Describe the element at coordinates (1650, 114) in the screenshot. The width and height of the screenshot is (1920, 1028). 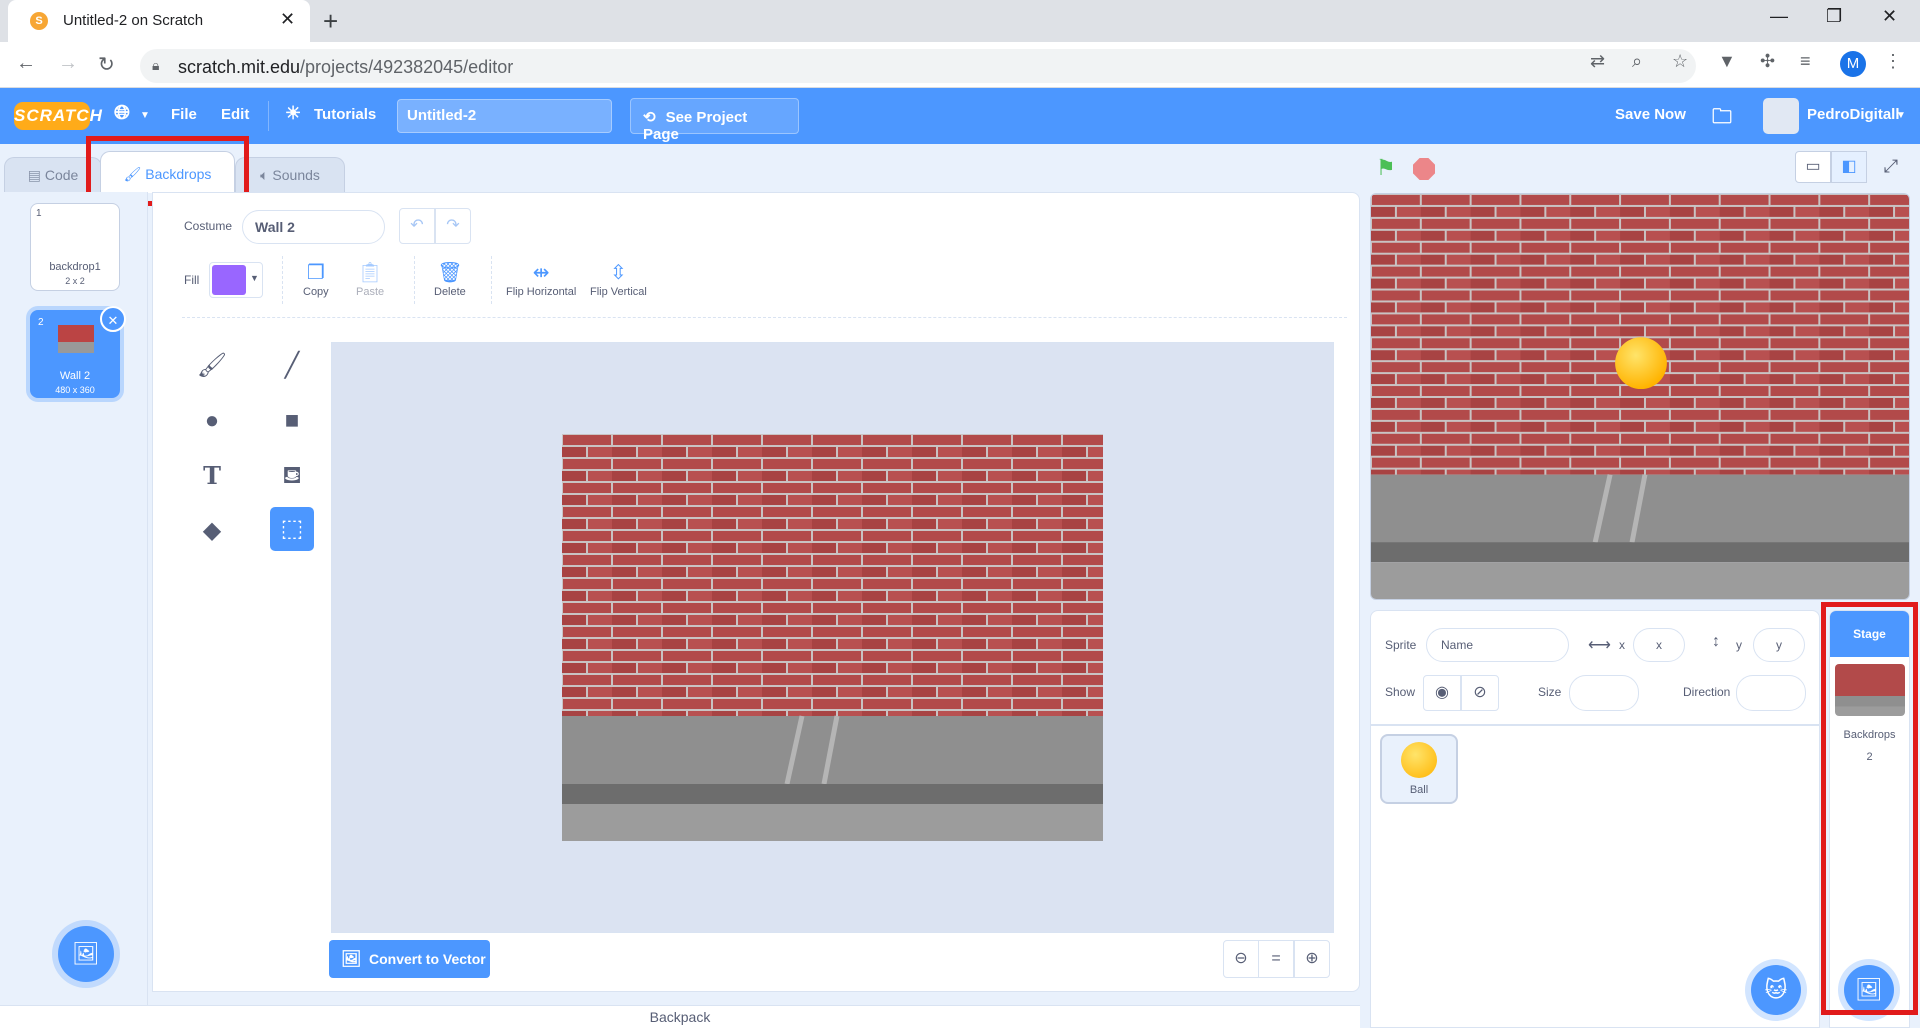
I see `save-now-button: Save Now` at that location.